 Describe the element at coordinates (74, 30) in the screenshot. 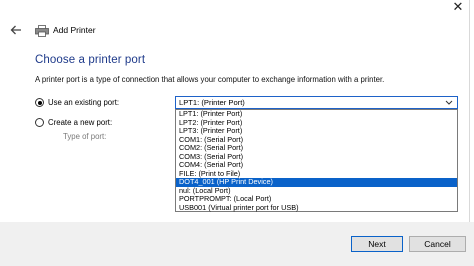

I see `window-title: Add Printer` at that location.